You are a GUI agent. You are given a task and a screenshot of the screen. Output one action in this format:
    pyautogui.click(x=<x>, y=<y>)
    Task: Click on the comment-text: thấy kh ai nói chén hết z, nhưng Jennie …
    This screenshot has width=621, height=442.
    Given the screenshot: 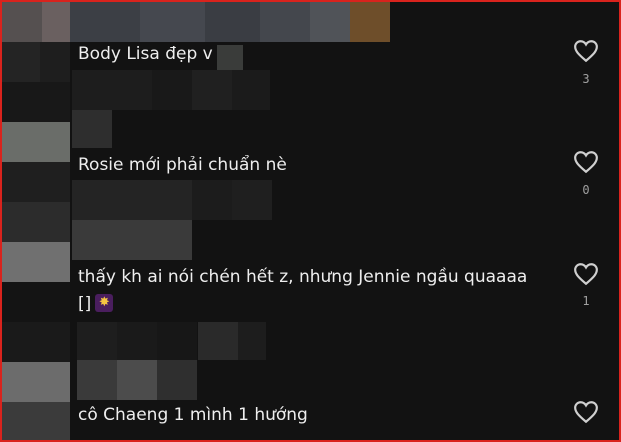 What is the action you would take?
    pyautogui.click(x=303, y=277)
    